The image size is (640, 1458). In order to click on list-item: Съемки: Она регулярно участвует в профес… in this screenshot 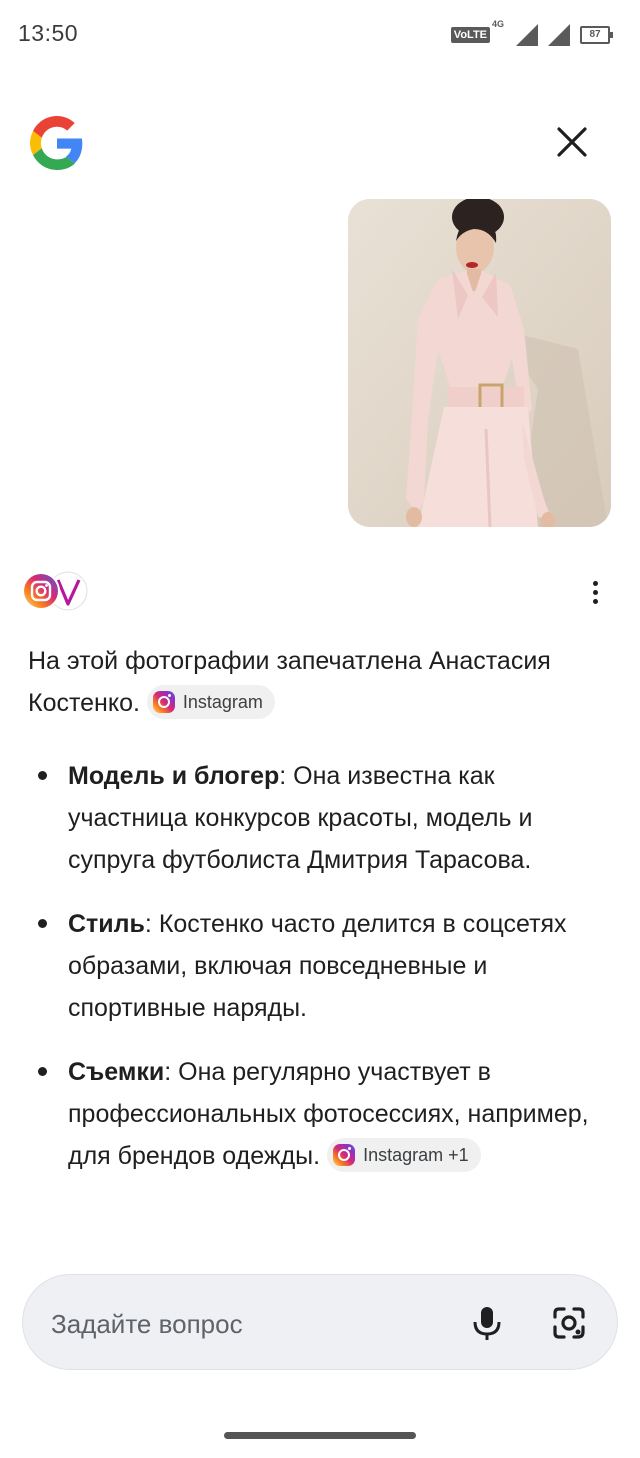, I will do `click(323, 1114)`.